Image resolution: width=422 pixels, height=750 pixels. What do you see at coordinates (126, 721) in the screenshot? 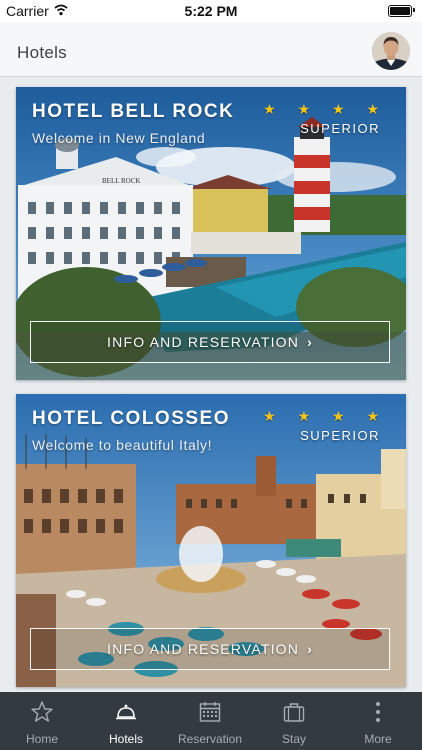
I see `tab-hotels: Hotels` at bounding box center [126, 721].